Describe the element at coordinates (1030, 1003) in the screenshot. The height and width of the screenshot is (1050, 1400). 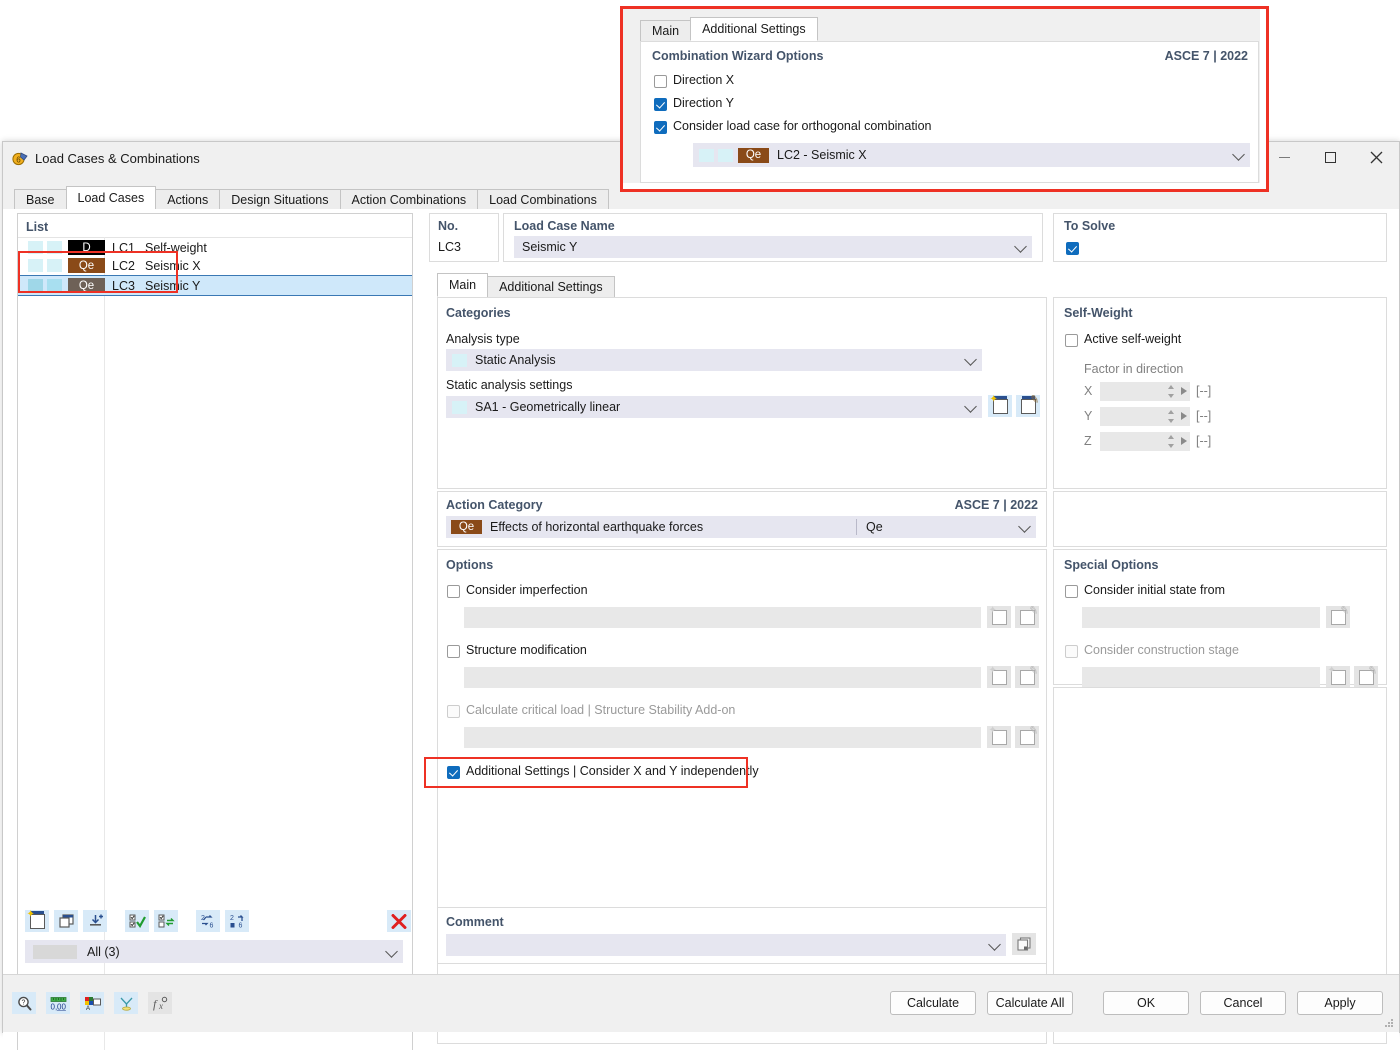
I see `calculate-all-button: Calculate All` at that location.